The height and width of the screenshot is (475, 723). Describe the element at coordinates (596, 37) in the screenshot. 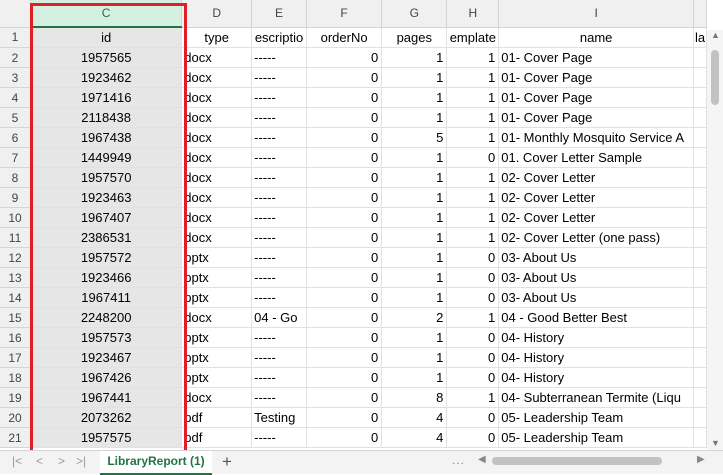

I see `header-cell: name` at that location.